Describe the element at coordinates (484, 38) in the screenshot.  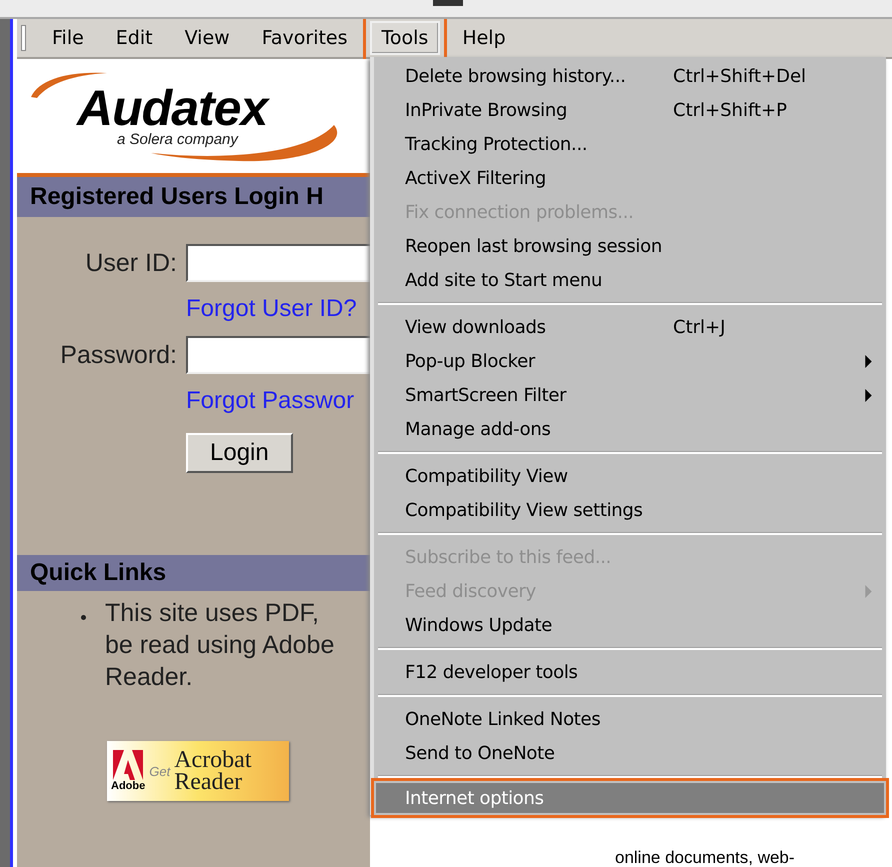
I see `menu-bar-item: Help` at that location.